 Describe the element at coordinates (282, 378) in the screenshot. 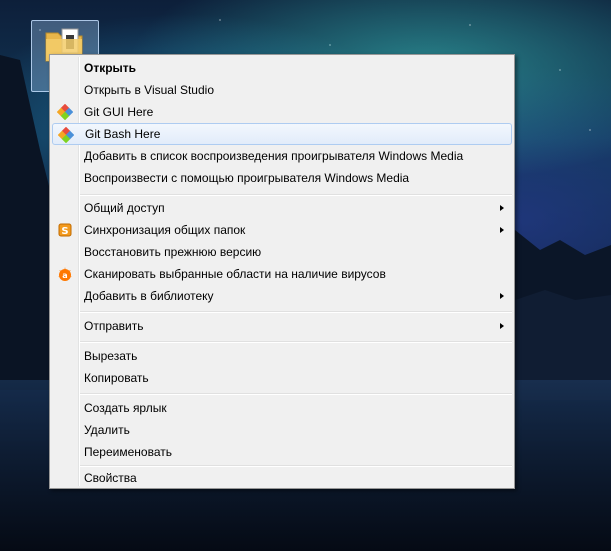

I see `menu-item-copy: Копировать` at that location.